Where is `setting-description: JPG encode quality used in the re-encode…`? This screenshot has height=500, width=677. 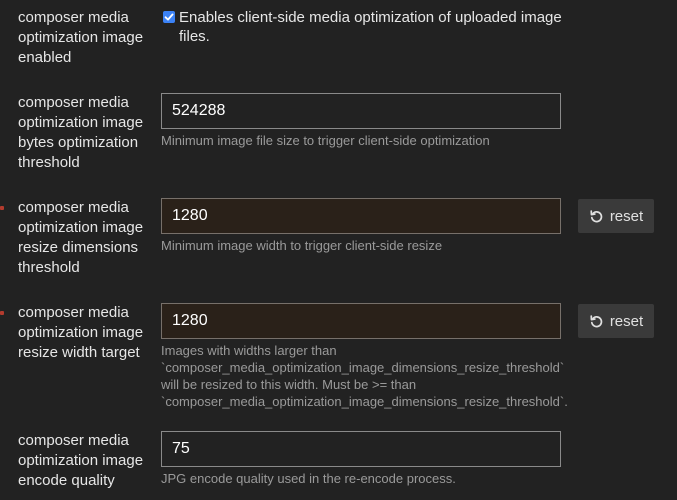
setting-description: JPG encode quality used in the re-encode… is located at coordinates (308, 478).